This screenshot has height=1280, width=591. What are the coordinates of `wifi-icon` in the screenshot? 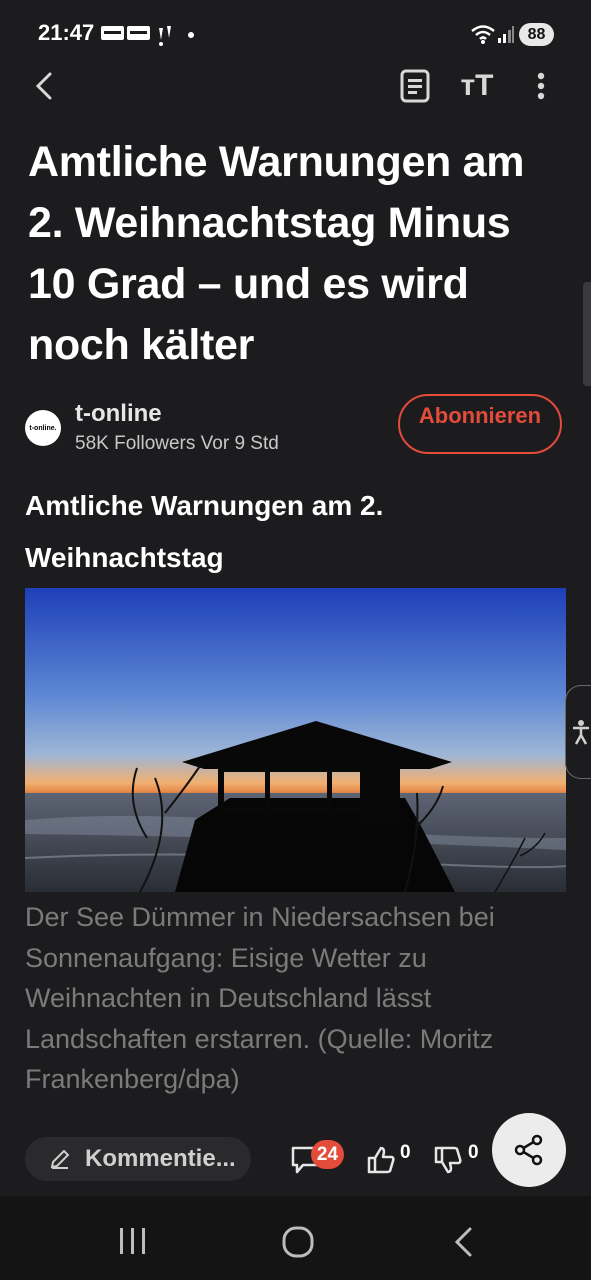 It's located at (483, 34).